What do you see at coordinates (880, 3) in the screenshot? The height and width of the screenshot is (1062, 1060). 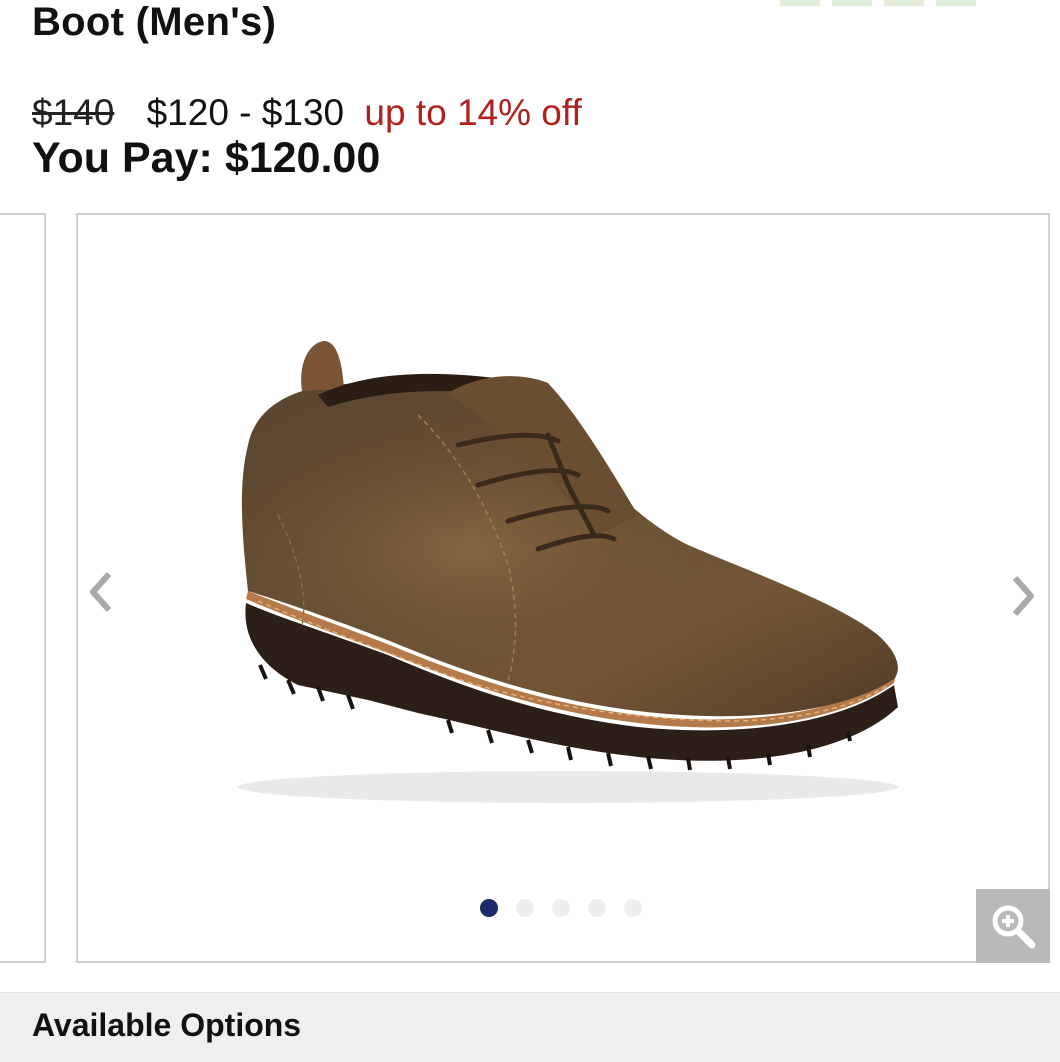 I see `cut-off-rating-stars` at bounding box center [880, 3].